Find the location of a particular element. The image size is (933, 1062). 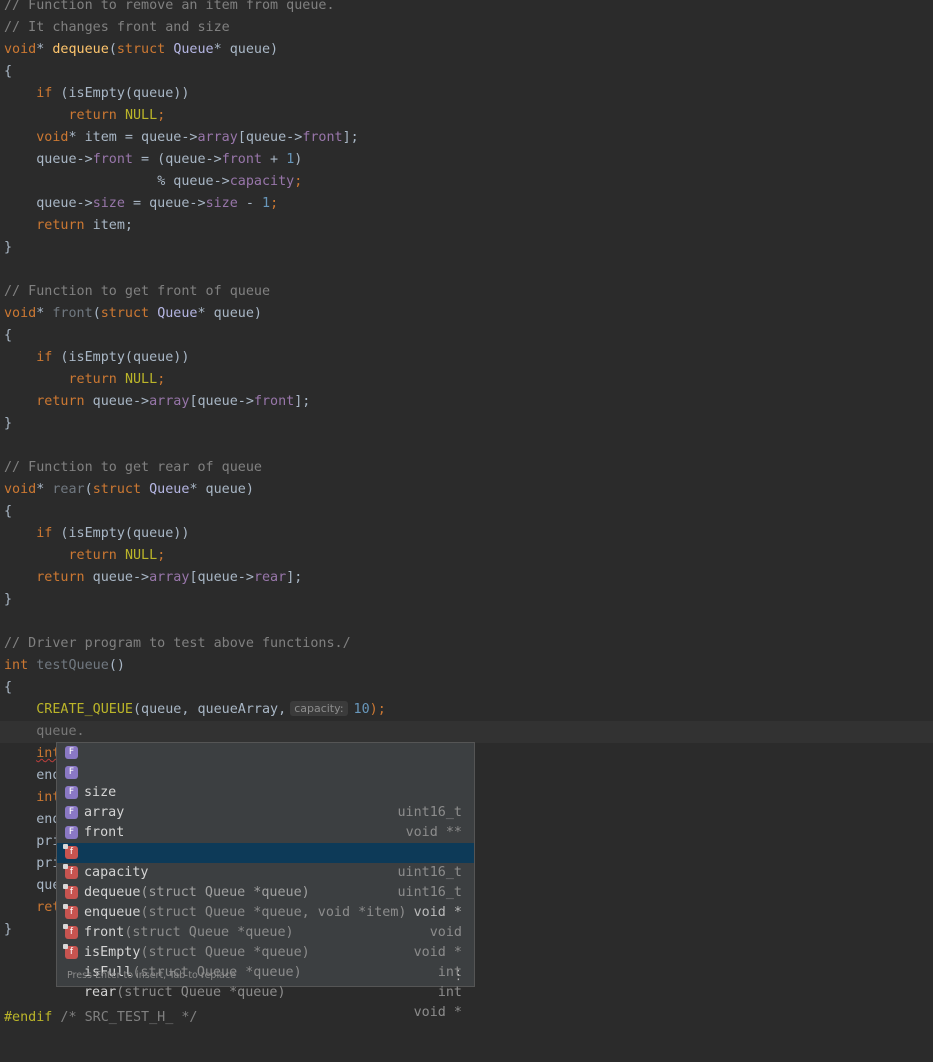

code-line: que is located at coordinates (48, 885).